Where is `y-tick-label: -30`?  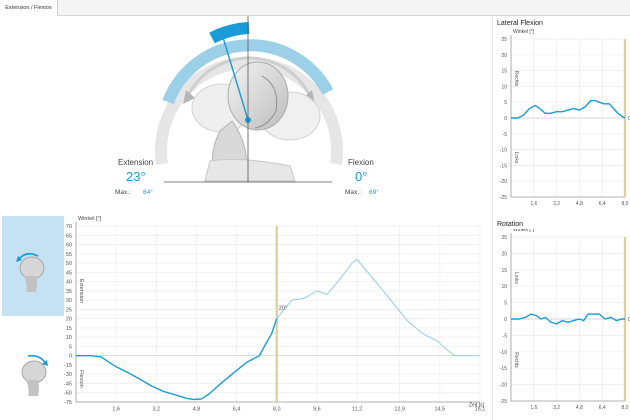 y-tick-label: -30 is located at coordinates (68, 375).